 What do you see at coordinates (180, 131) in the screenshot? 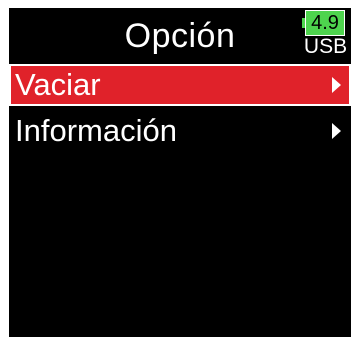
I see `menu-item-informacion: Información` at bounding box center [180, 131].